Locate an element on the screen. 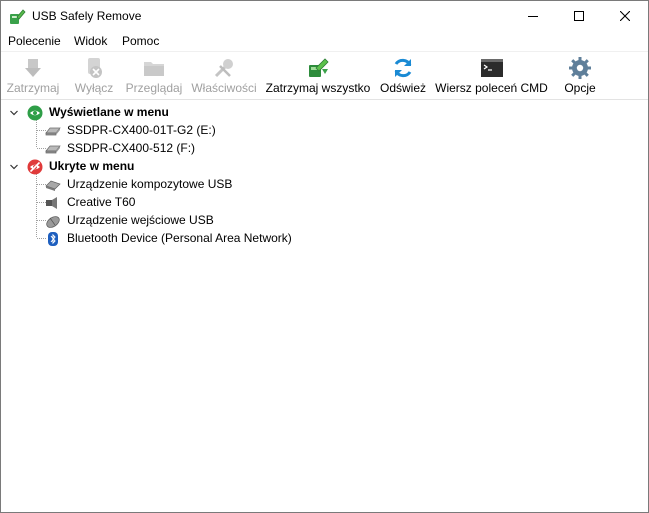 This screenshot has height=513, width=649. menu-polecenie: Polecenie is located at coordinates (34, 41).